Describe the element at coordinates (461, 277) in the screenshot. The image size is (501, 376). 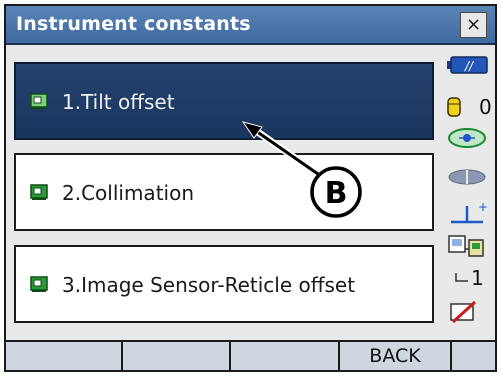
I see `input-mode-icon` at that location.